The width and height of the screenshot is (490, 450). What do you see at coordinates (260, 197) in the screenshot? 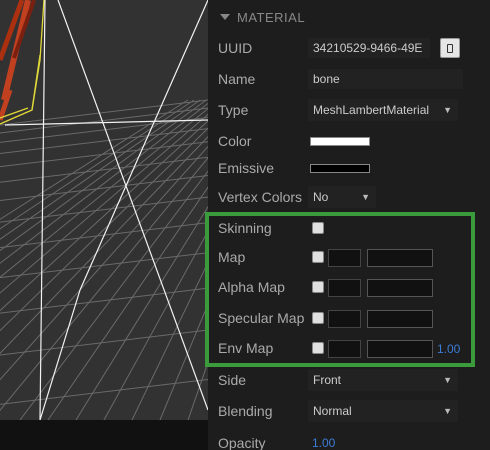
I see `vertex-colors-label: Vertex Colors` at bounding box center [260, 197].